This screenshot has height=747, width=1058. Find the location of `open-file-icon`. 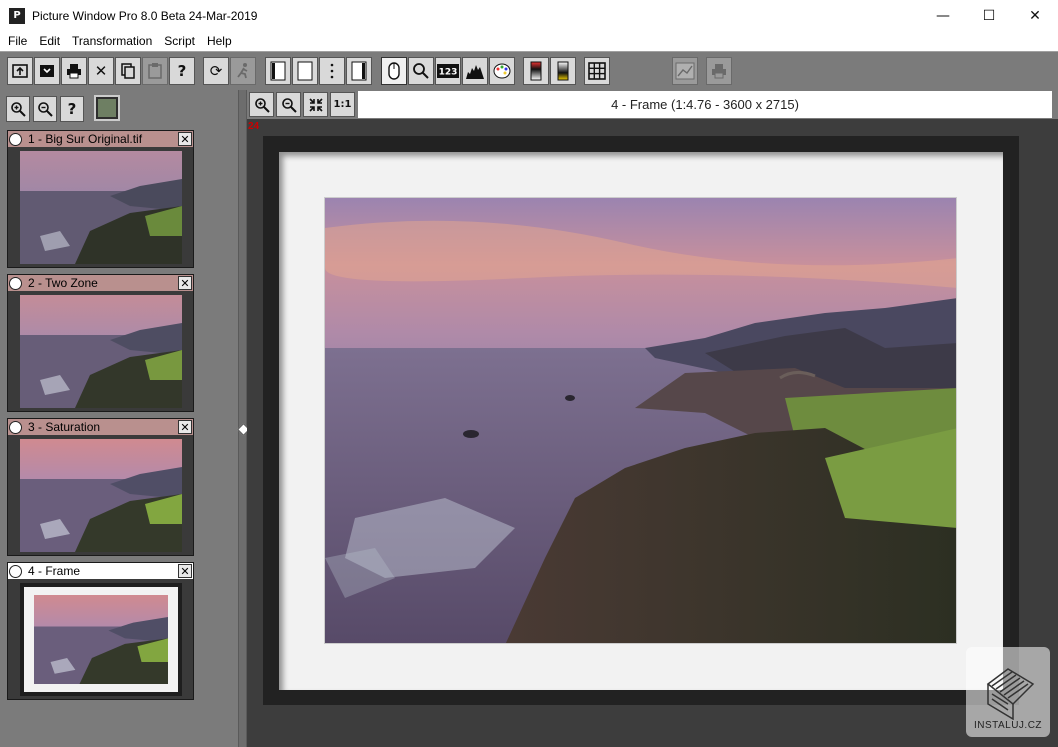

open-file-icon is located at coordinates (20, 71).